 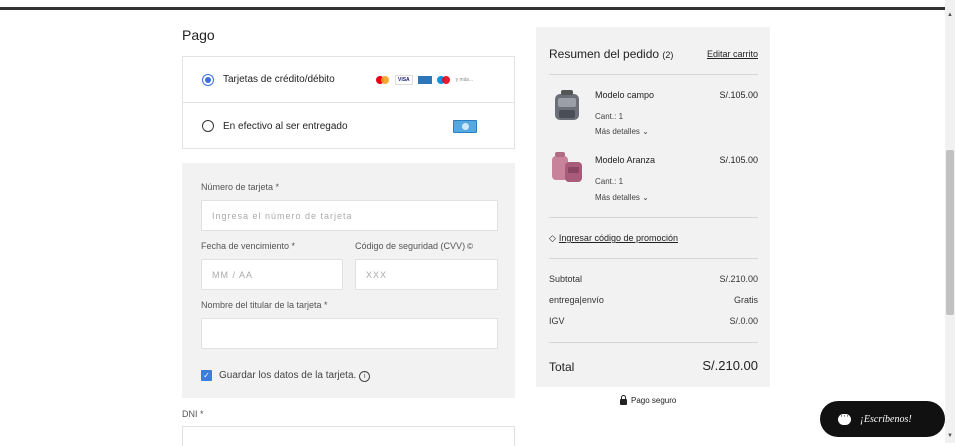 What do you see at coordinates (566, 279) in the screenshot?
I see `subtotal-label: Subtotal` at bounding box center [566, 279].